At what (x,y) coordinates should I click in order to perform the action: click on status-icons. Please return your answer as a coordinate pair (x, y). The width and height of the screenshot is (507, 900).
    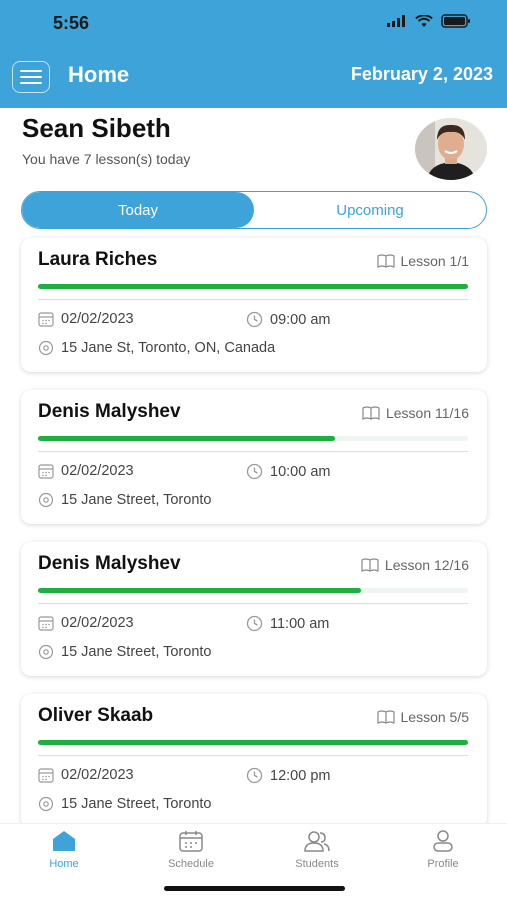
    Looking at the image, I should click on (429, 21).